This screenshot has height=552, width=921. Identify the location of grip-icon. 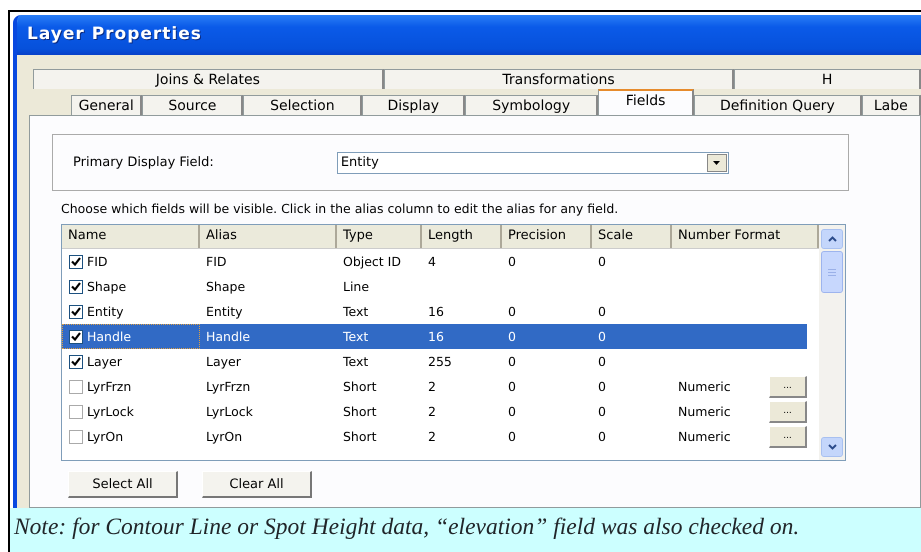
(832, 272).